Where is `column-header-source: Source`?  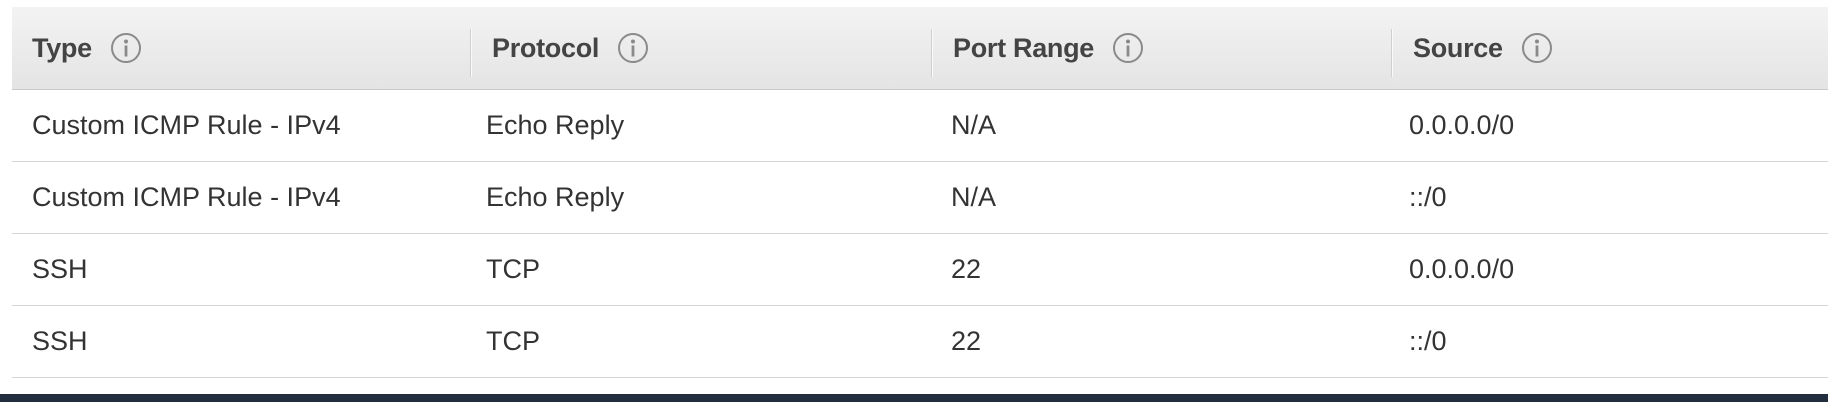 column-header-source: Source is located at coordinates (1610, 48).